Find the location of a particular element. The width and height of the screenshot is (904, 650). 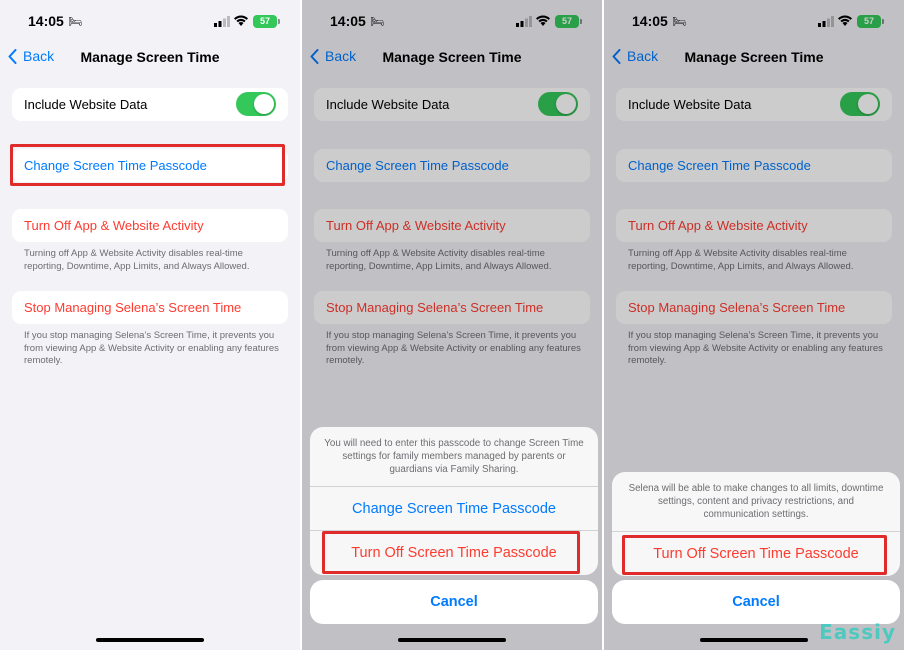

include-website-data-toggle is located at coordinates (256, 104).